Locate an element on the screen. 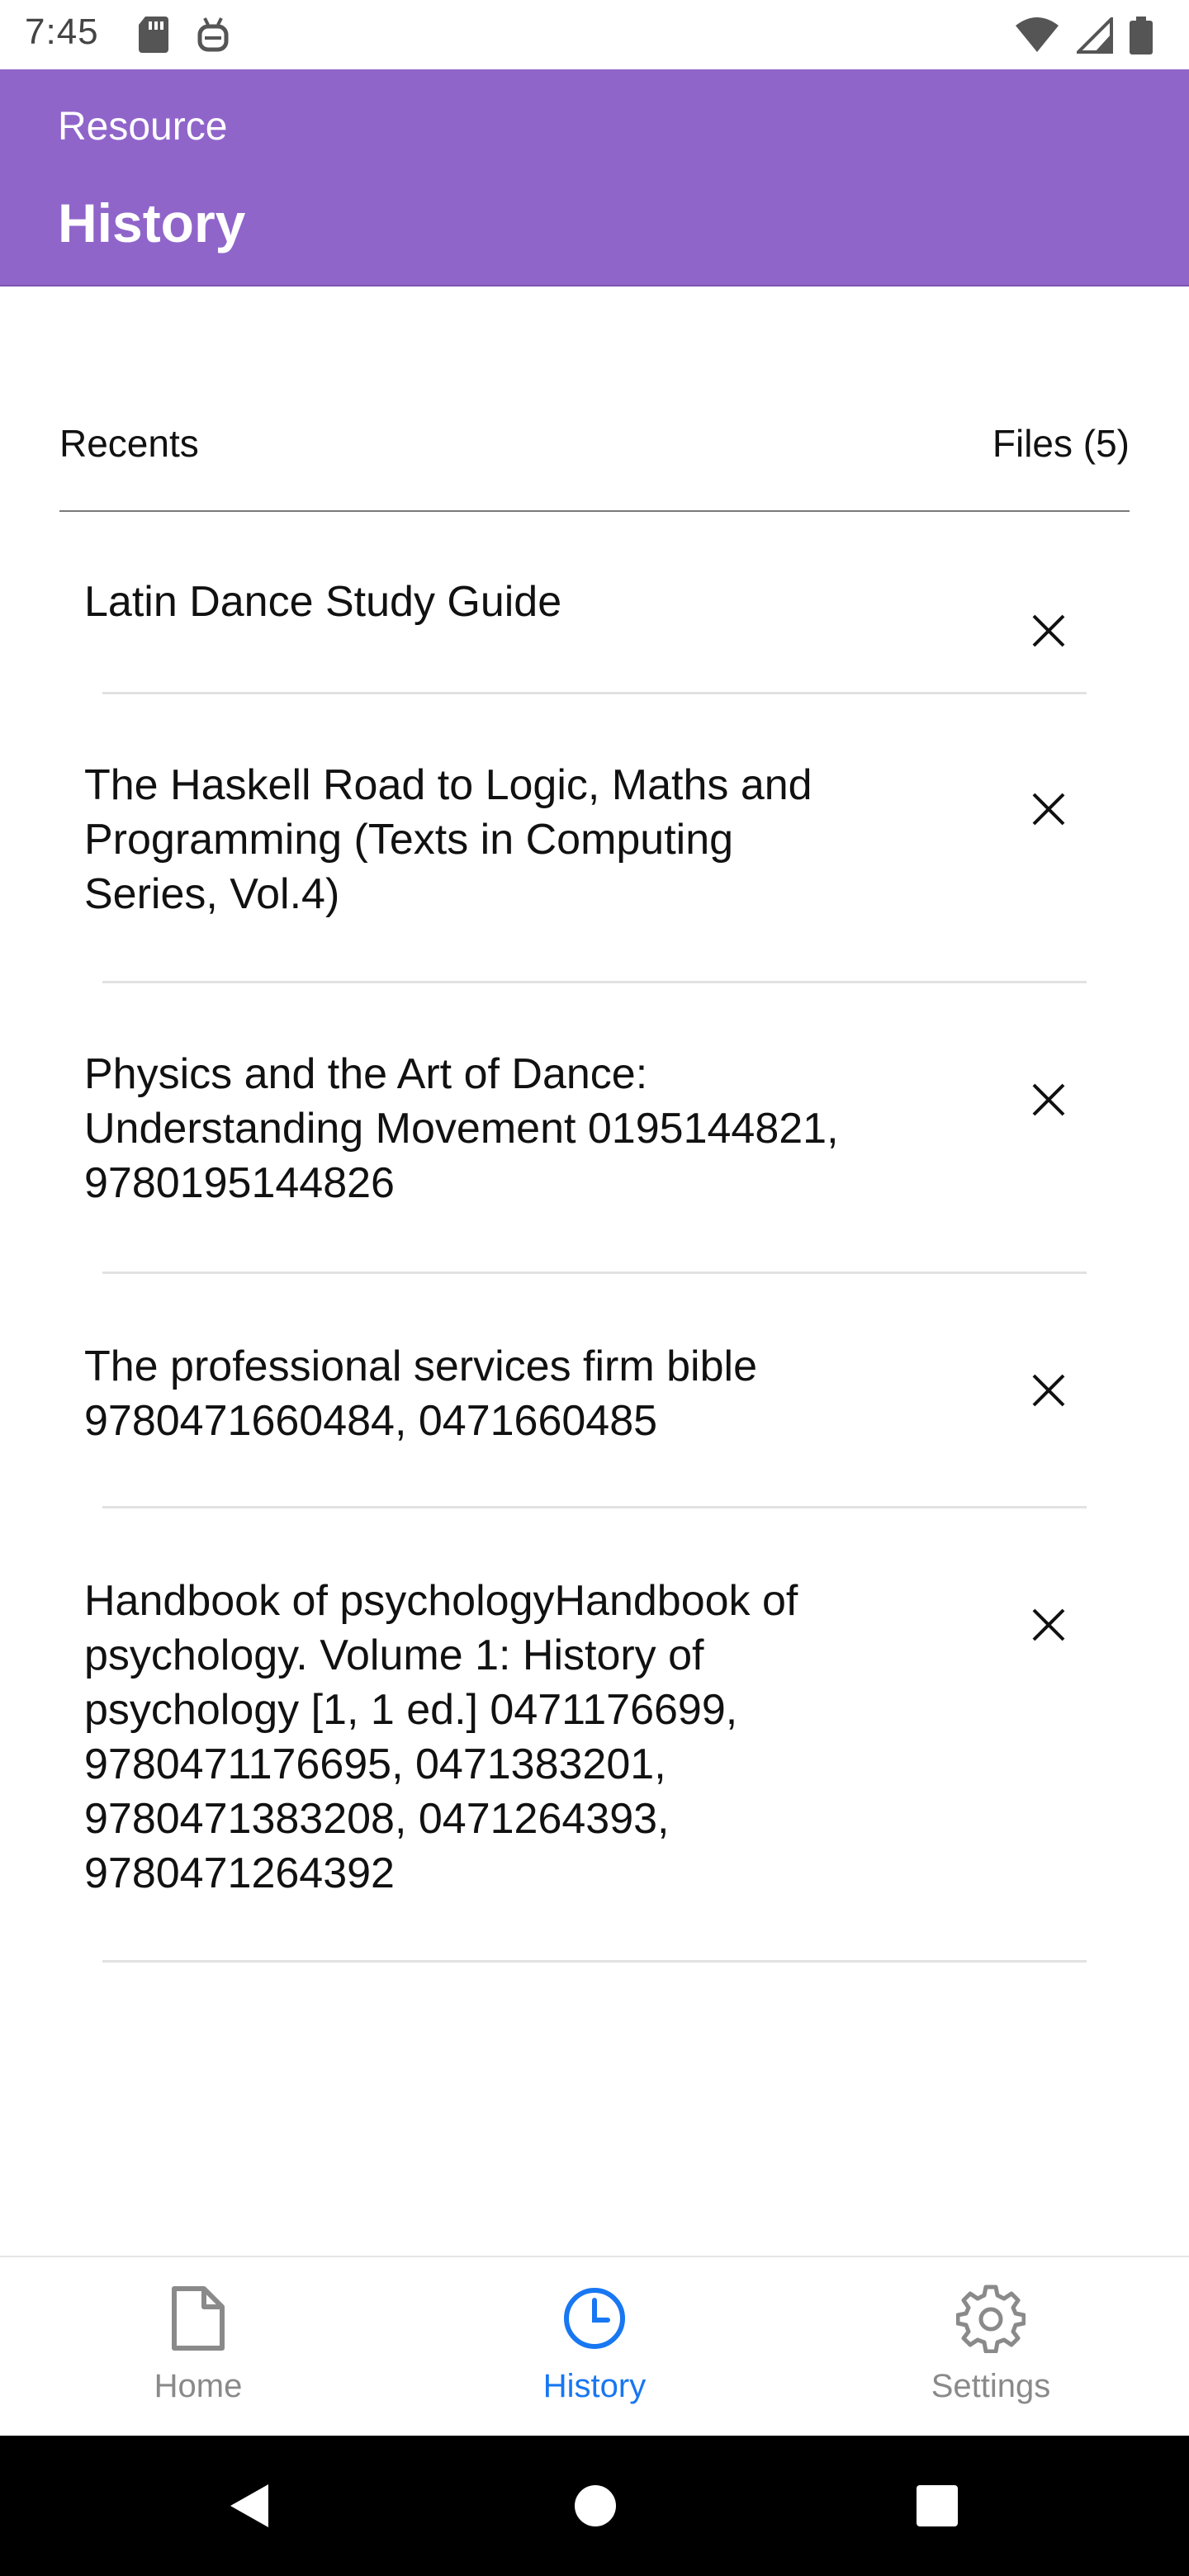 The height and width of the screenshot is (2576, 1189). nav-item-home: Home is located at coordinates (198, 2347).